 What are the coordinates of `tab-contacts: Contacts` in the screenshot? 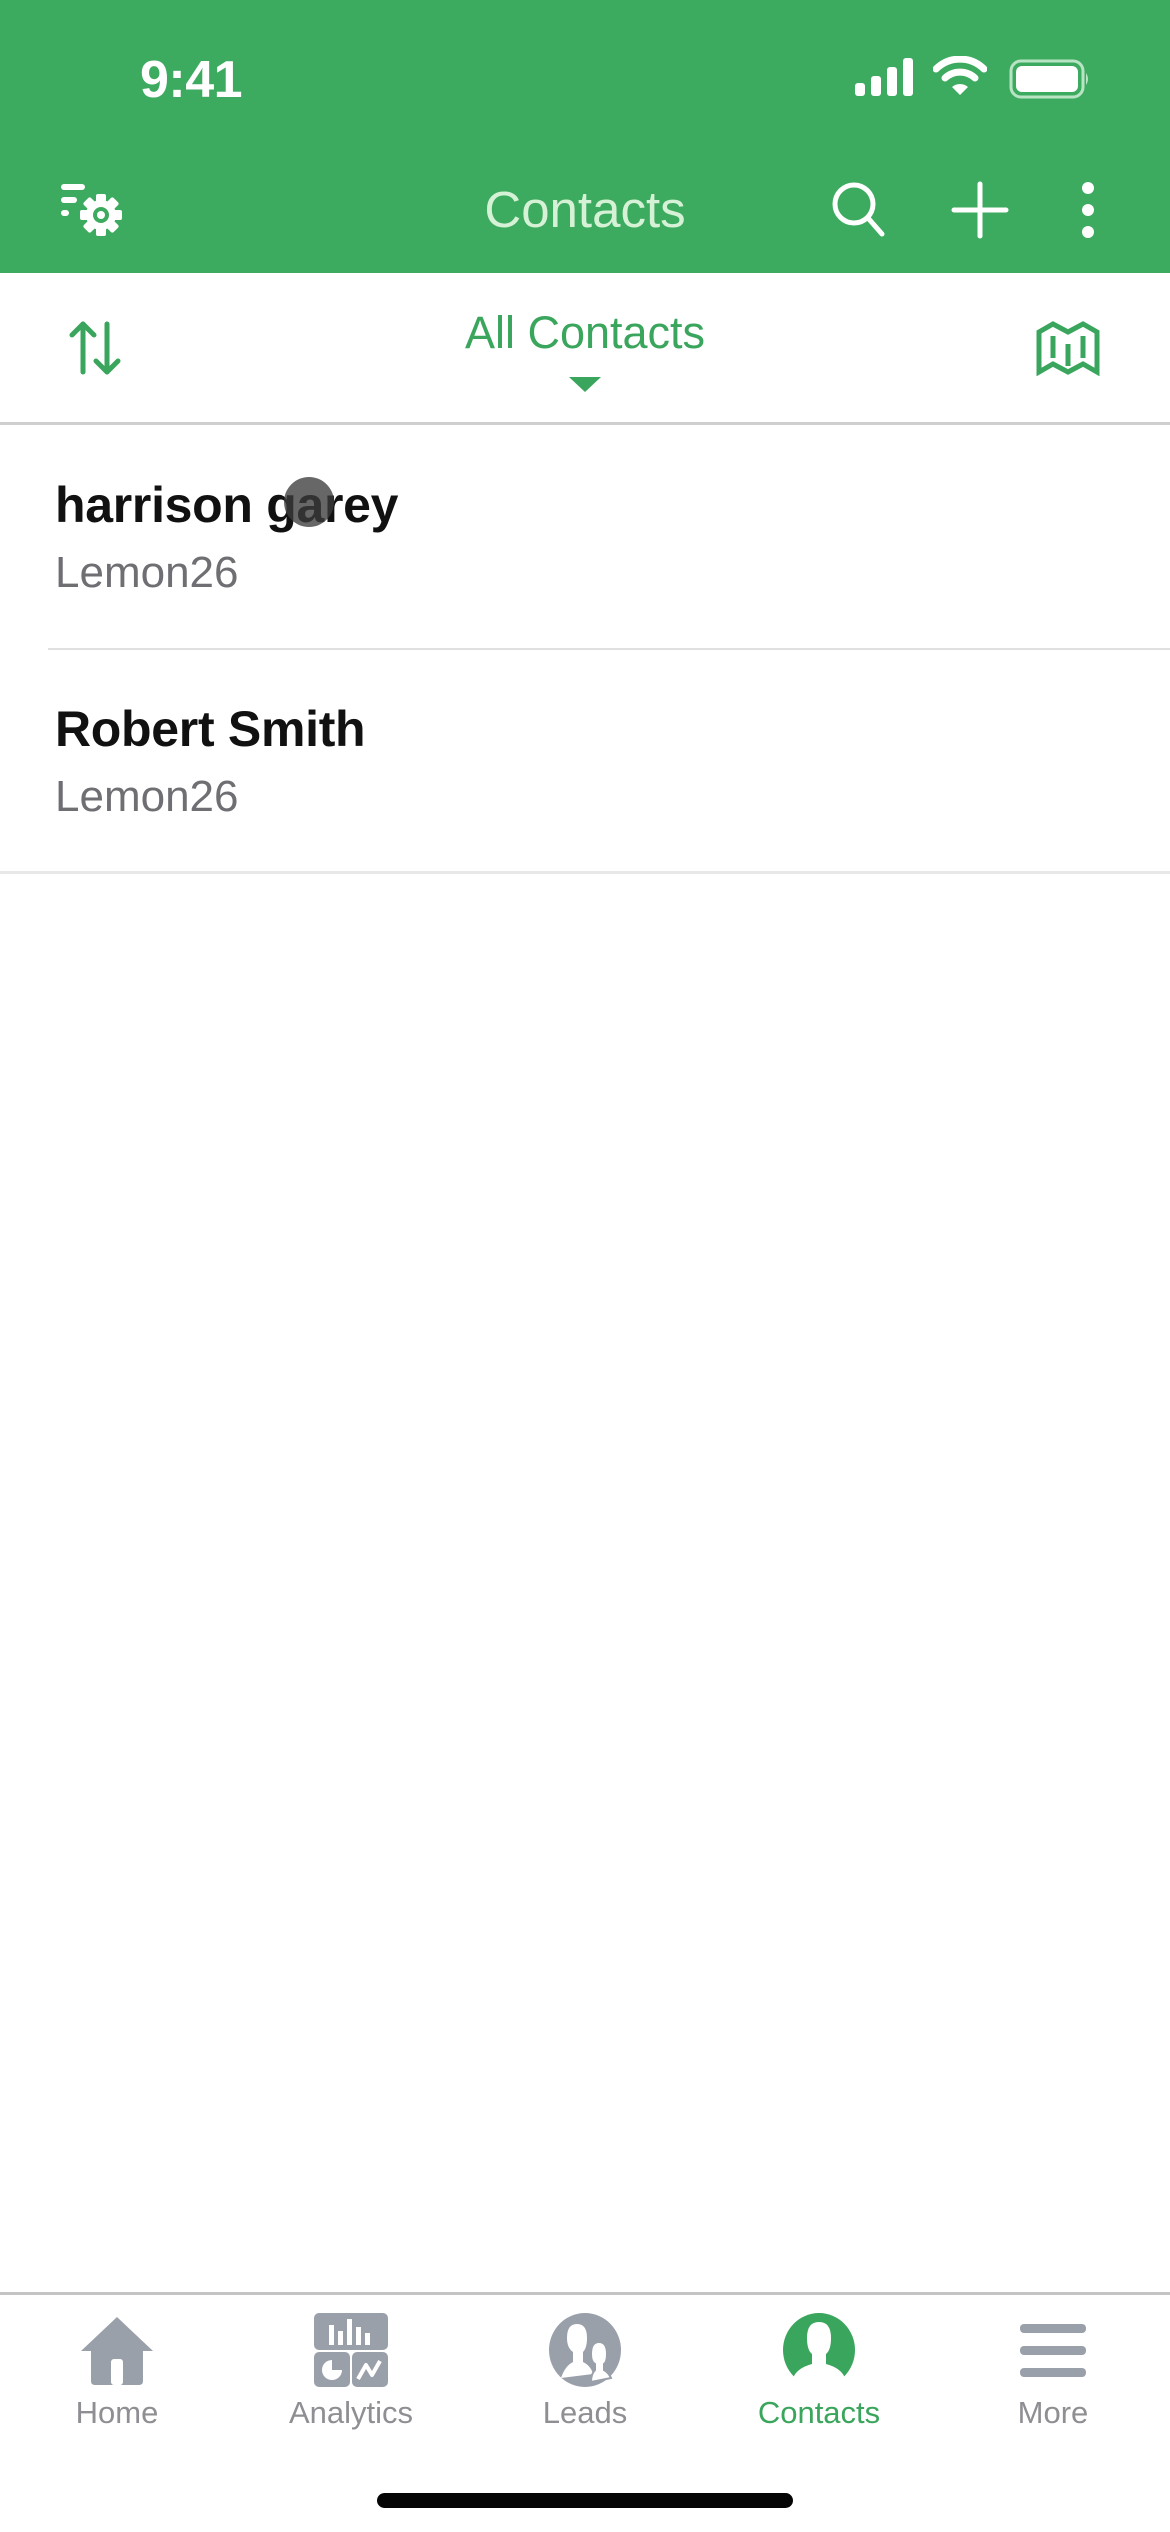 It's located at (819, 2370).